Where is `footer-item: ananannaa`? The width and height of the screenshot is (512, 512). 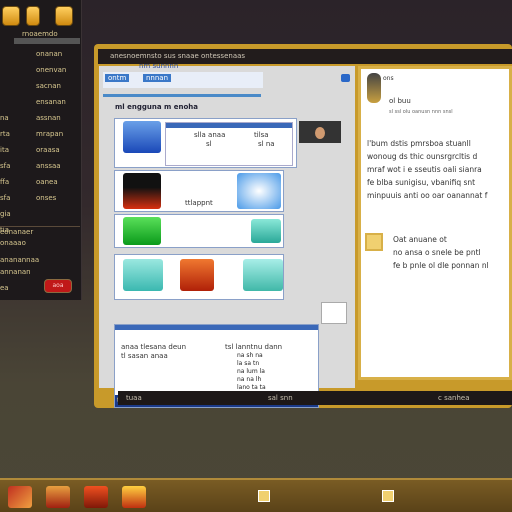
footer-item: ananannaa is located at coordinates (19, 260).